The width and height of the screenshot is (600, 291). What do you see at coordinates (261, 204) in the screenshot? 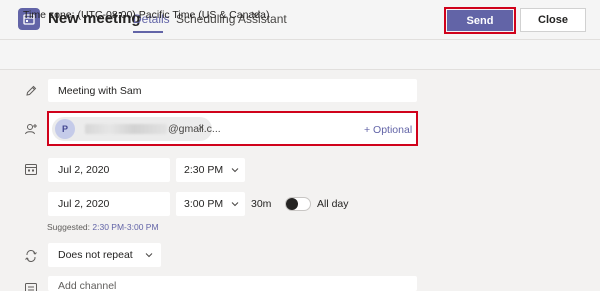
I see `duration-label: 30m` at bounding box center [261, 204].